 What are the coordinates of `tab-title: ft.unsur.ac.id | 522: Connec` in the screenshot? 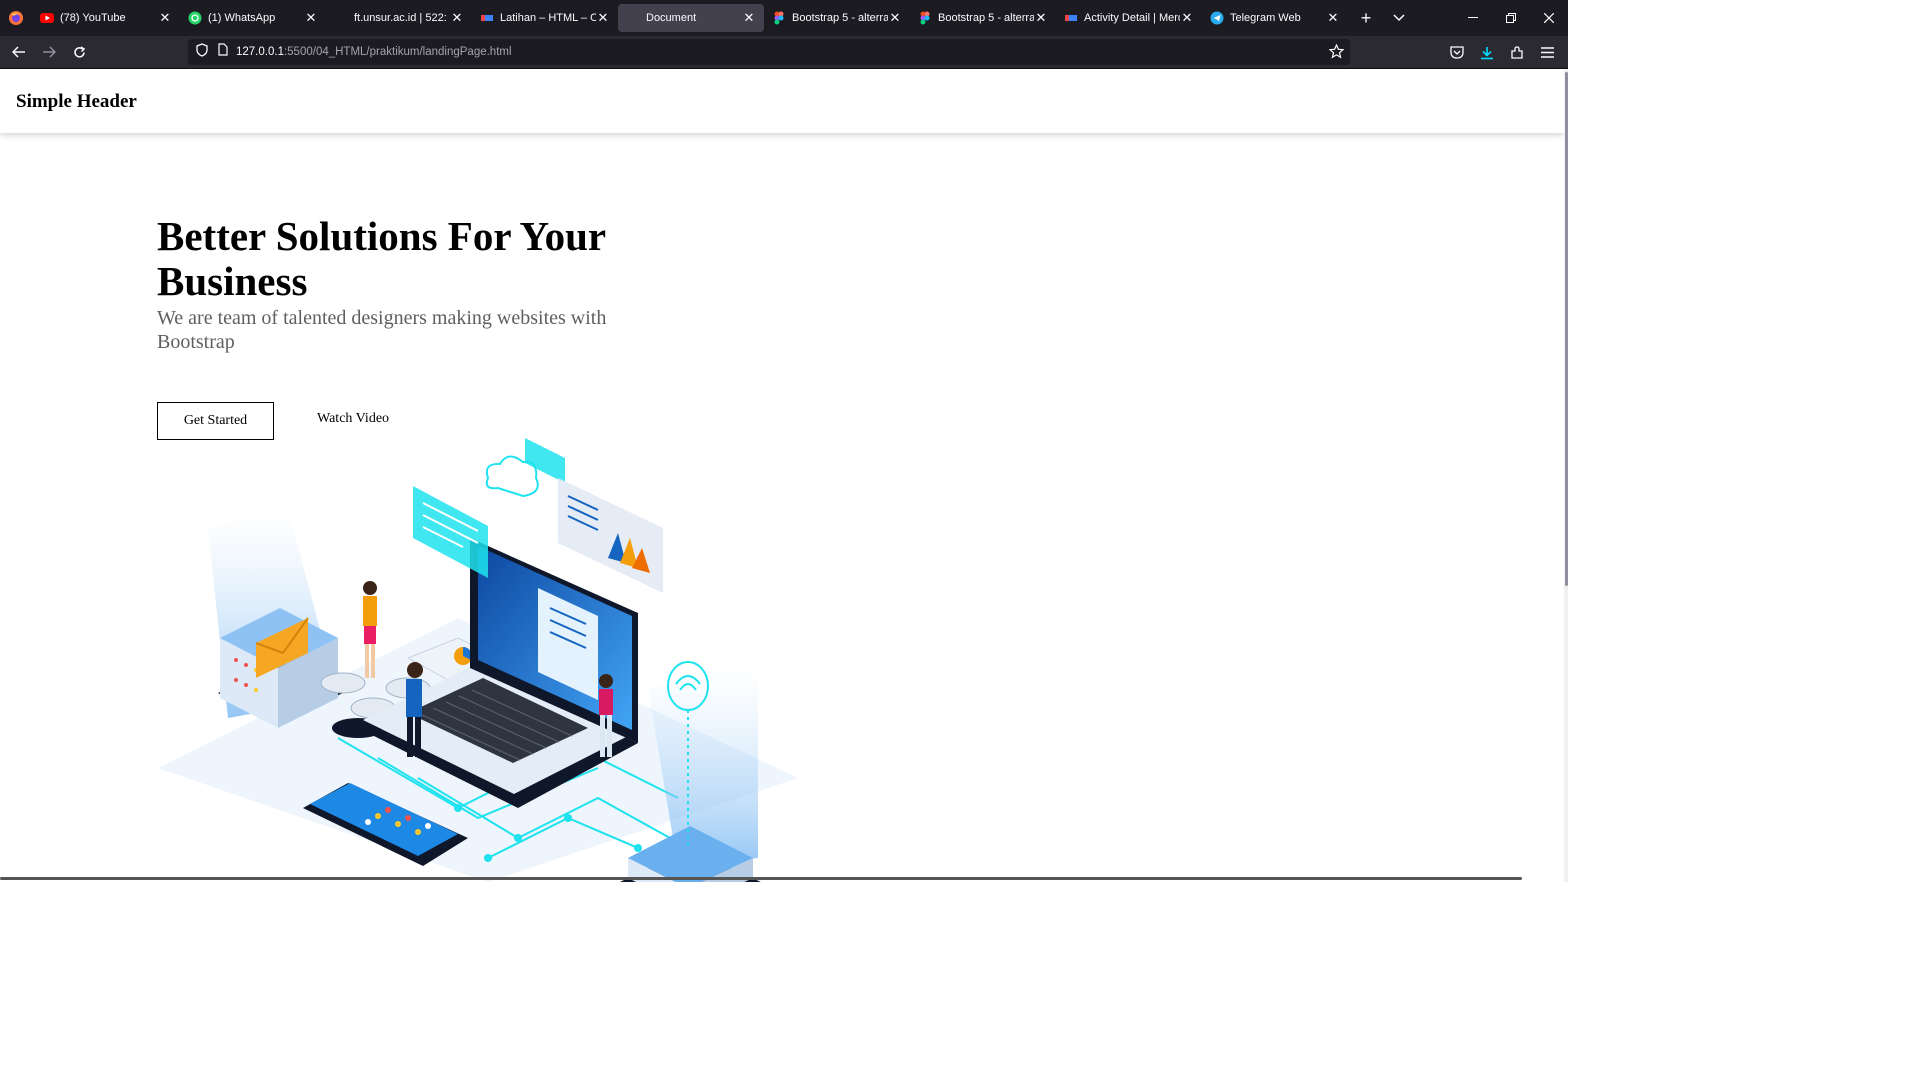 It's located at (402, 18).